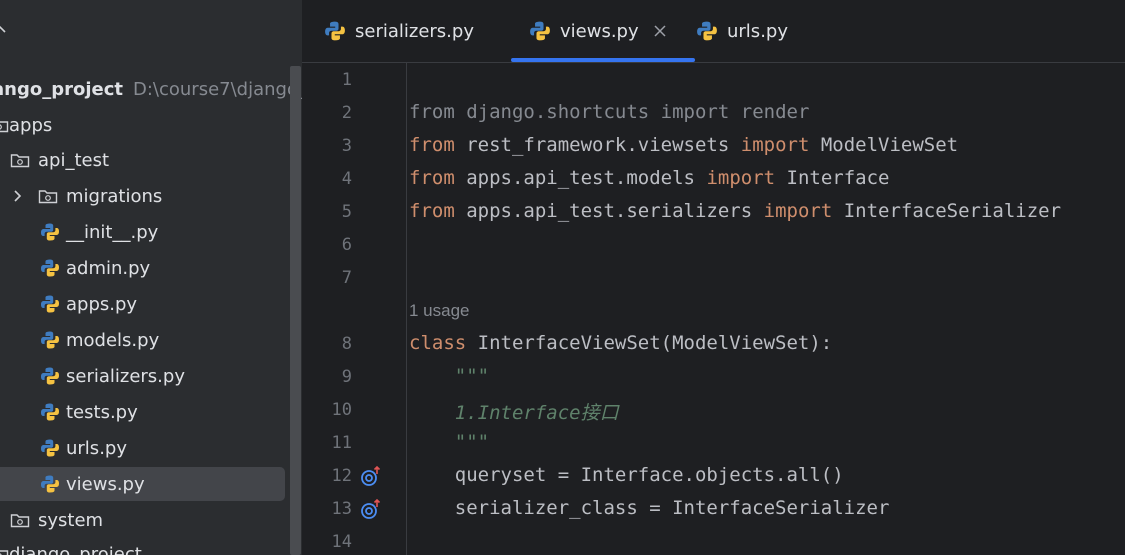 Image resolution: width=1125 pixels, height=555 pixels. What do you see at coordinates (75, 549) in the screenshot?
I see `tree-item-label: django_project` at bounding box center [75, 549].